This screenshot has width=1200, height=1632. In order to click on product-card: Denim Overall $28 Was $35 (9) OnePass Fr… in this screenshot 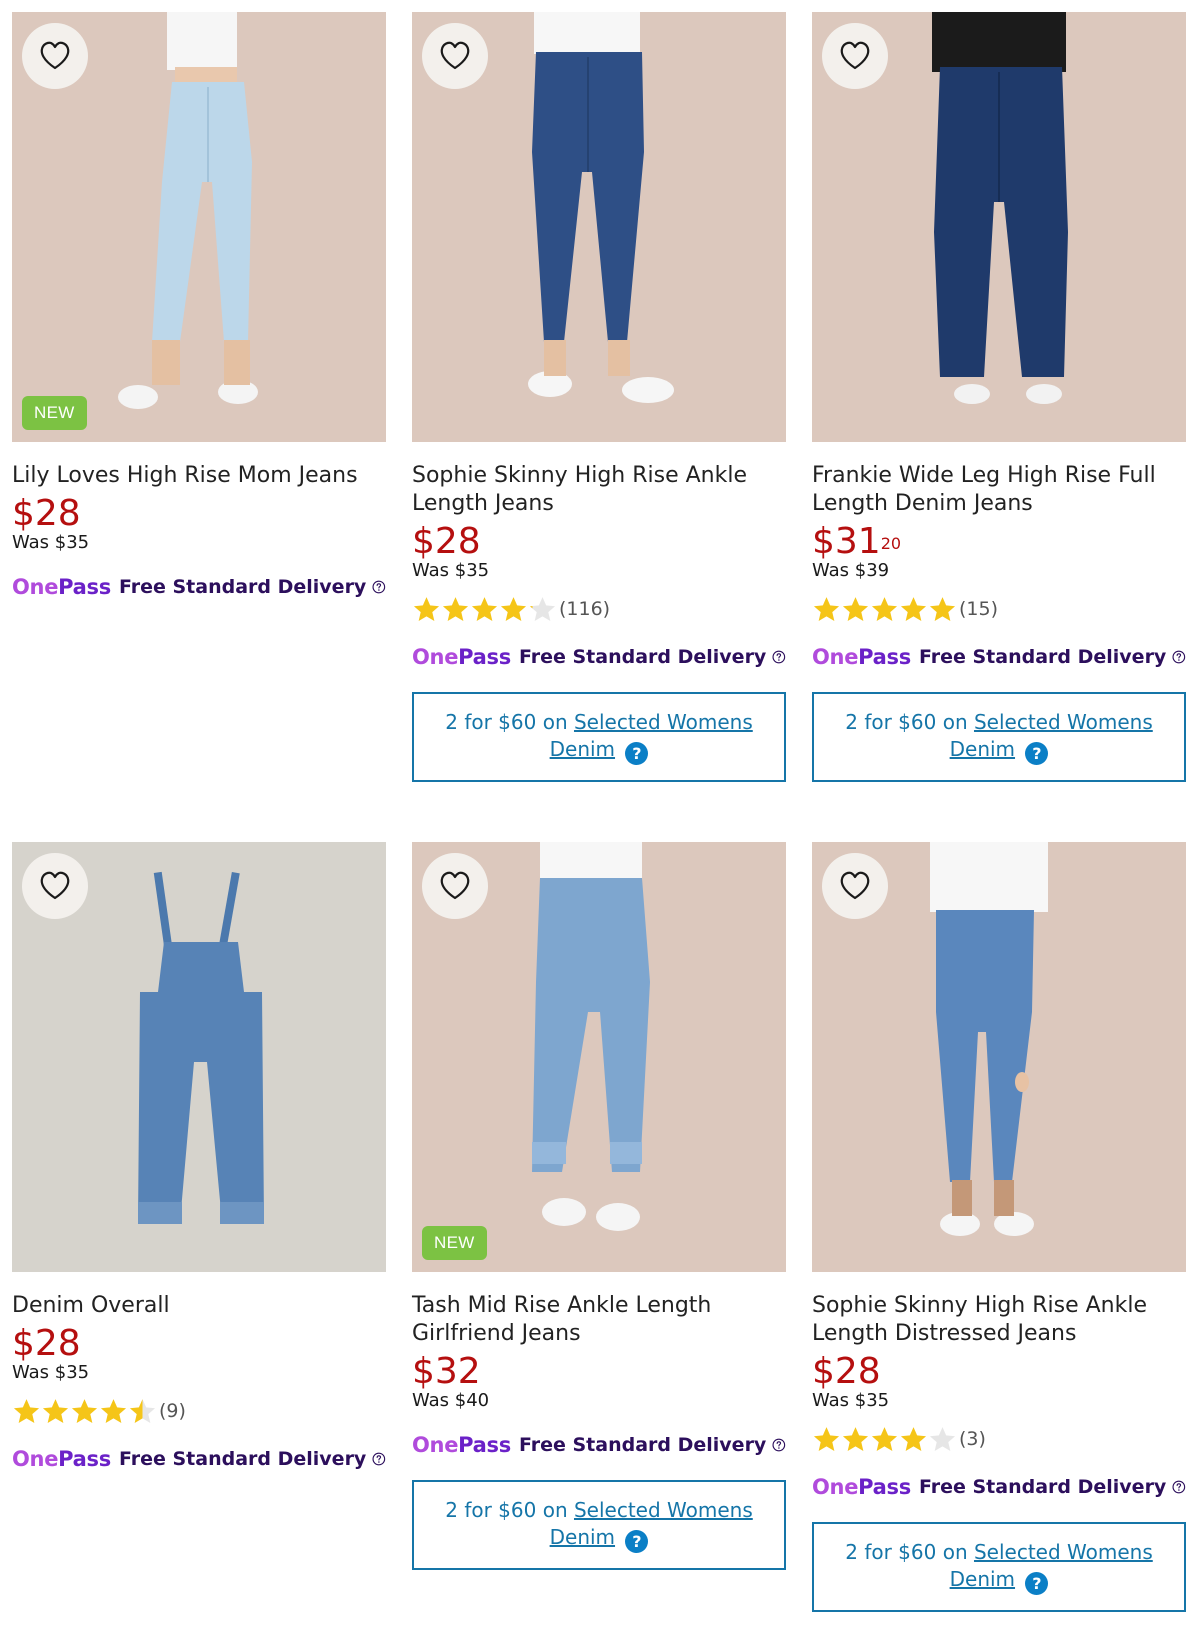, I will do `click(199, 1158)`.